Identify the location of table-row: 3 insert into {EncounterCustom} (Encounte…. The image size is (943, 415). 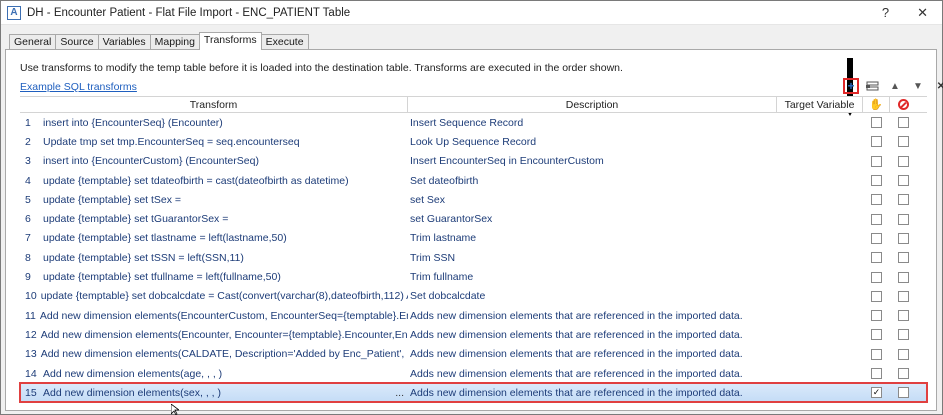
(473, 161).